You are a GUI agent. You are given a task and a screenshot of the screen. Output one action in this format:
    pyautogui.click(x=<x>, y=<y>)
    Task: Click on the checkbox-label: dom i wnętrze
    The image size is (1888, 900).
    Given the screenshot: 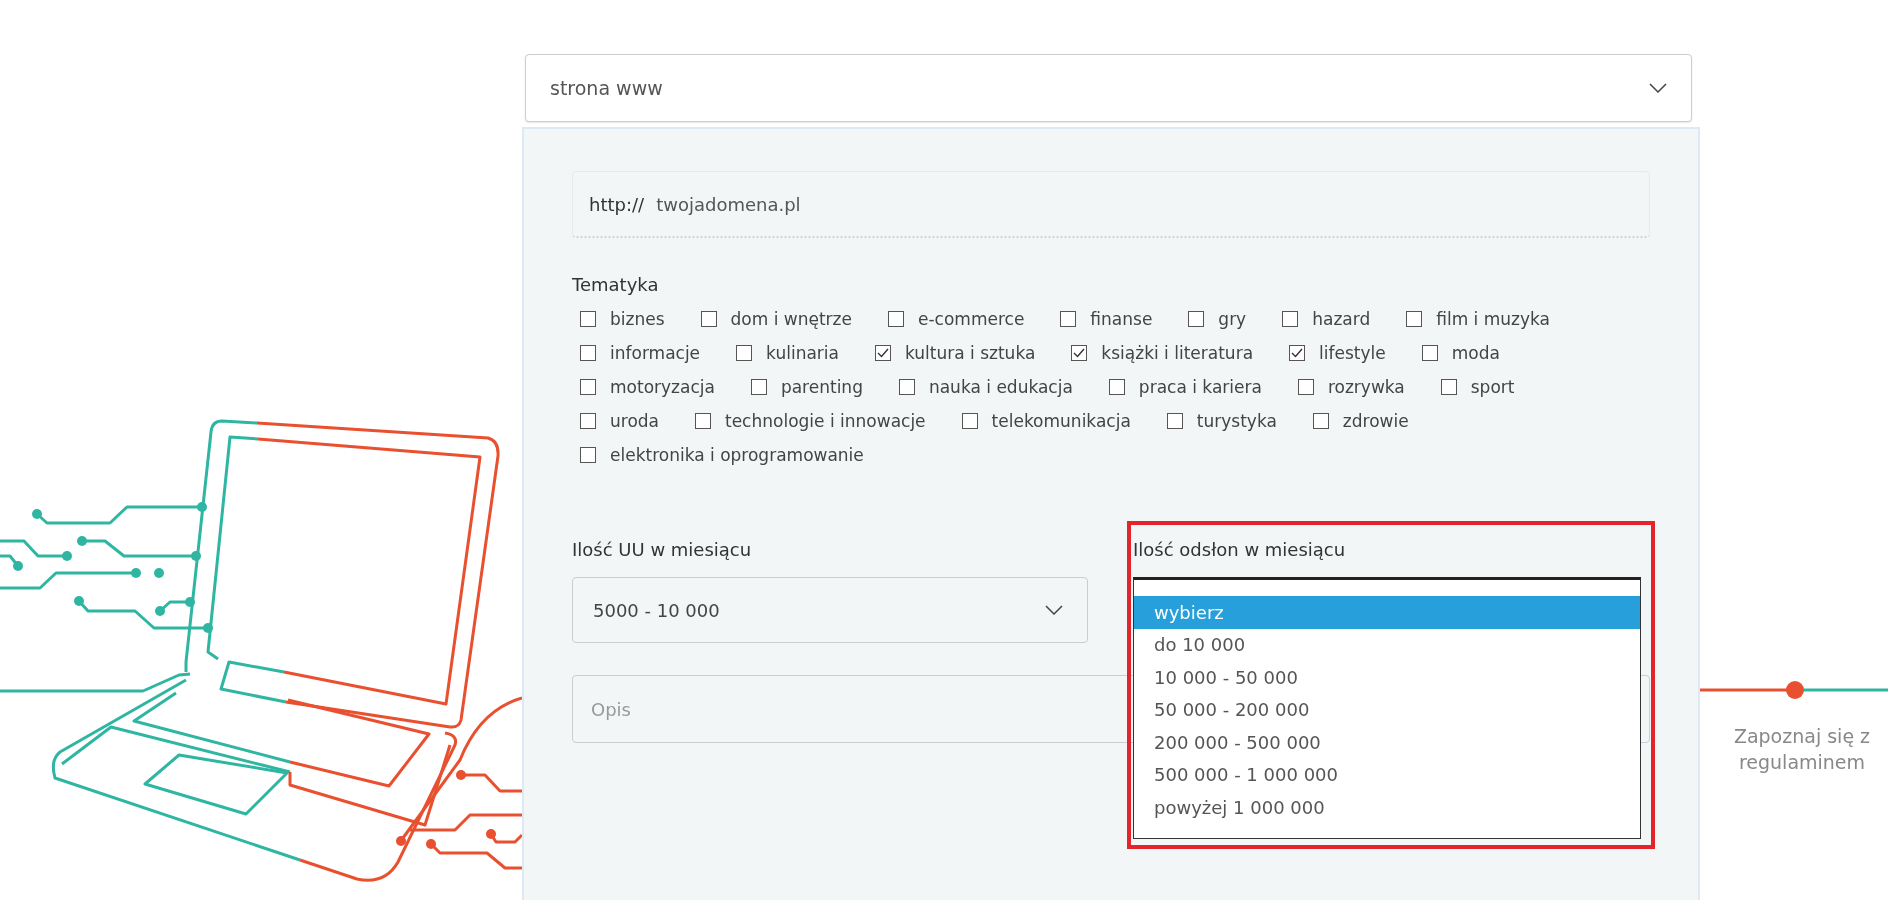 What is the action you would take?
    pyautogui.click(x=791, y=319)
    